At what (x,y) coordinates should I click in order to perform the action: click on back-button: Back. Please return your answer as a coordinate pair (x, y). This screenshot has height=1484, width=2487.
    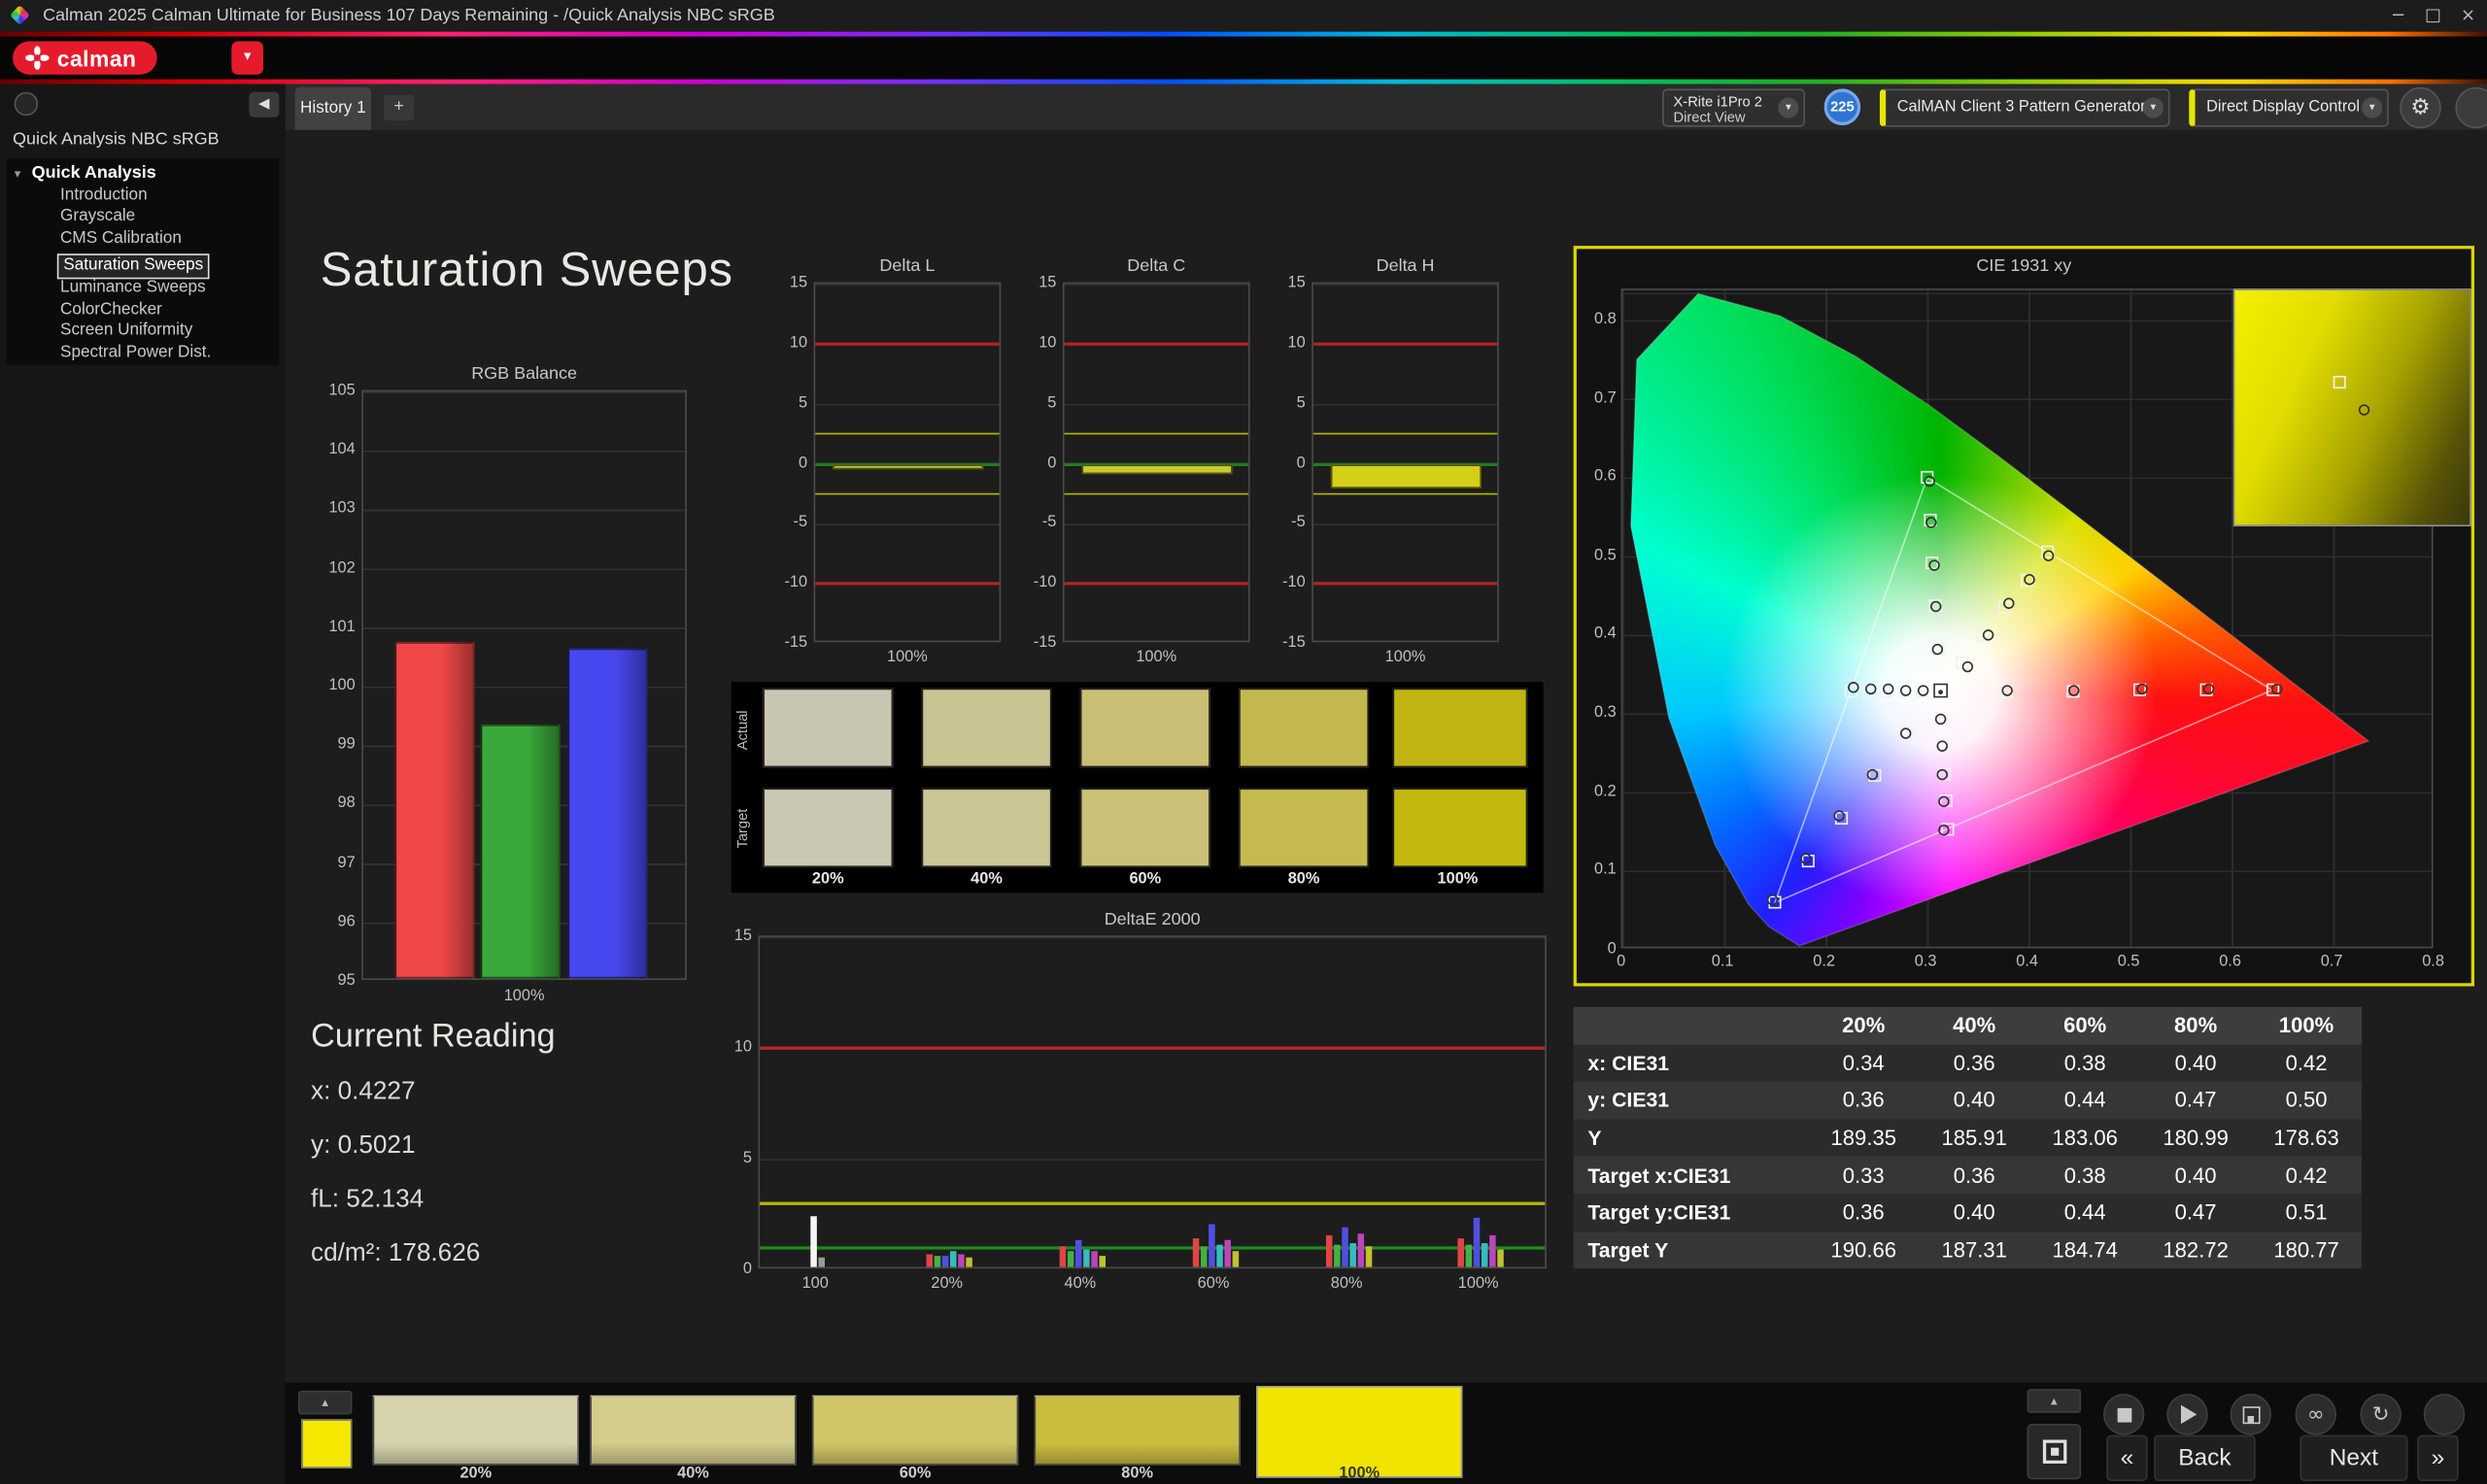
    Looking at the image, I should click on (2205, 1457).